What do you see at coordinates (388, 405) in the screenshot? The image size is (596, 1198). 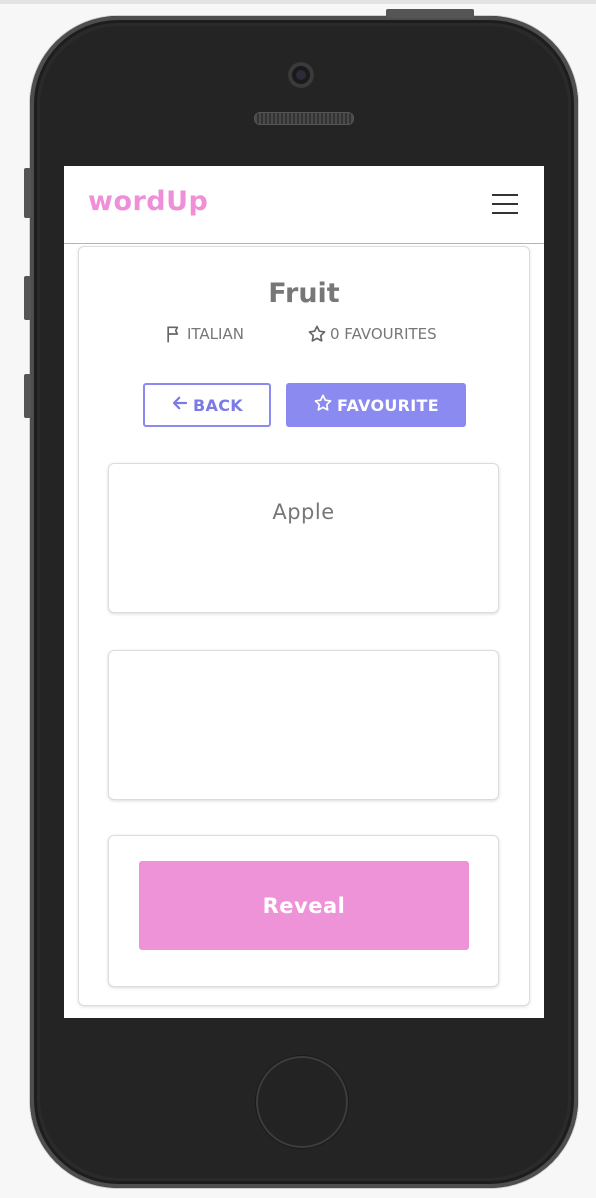 I see `favourite-button-label: FAVOURITE` at bounding box center [388, 405].